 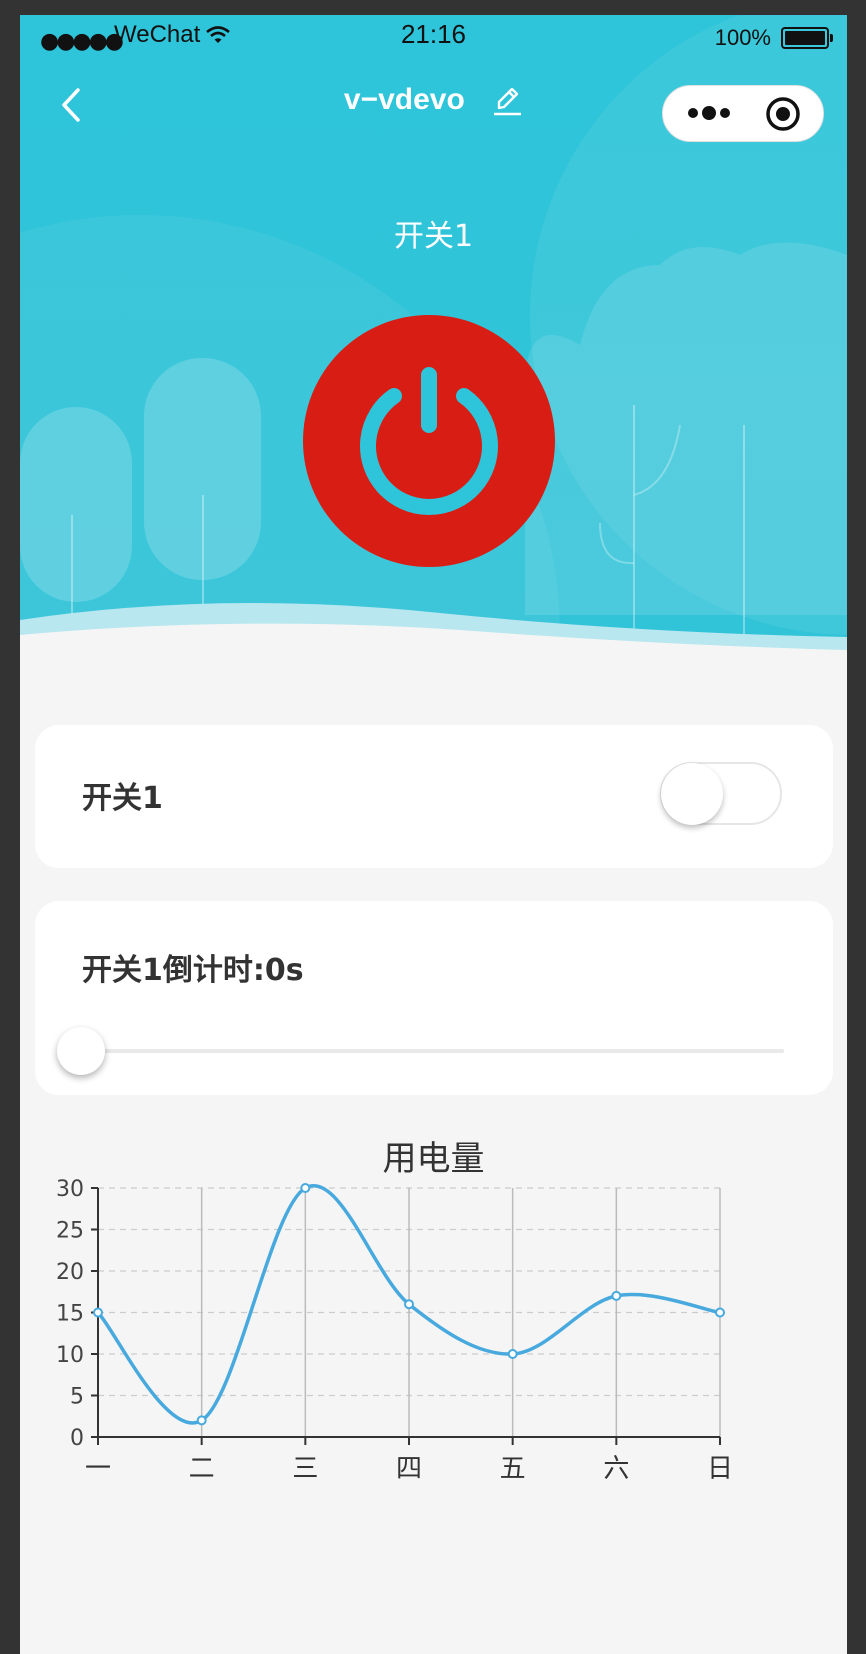 What do you see at coordinates (720, 1469) in the screenshot?
I see `x-tick-label: 日` at bounding box center [720, 1469].